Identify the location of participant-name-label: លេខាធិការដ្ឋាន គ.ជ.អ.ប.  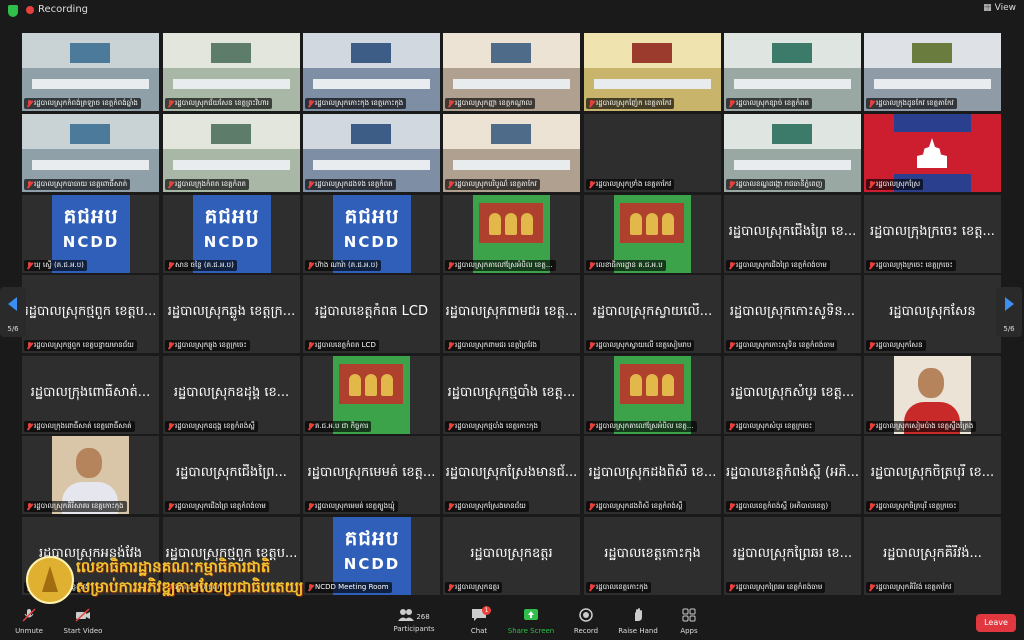
(626, 265).